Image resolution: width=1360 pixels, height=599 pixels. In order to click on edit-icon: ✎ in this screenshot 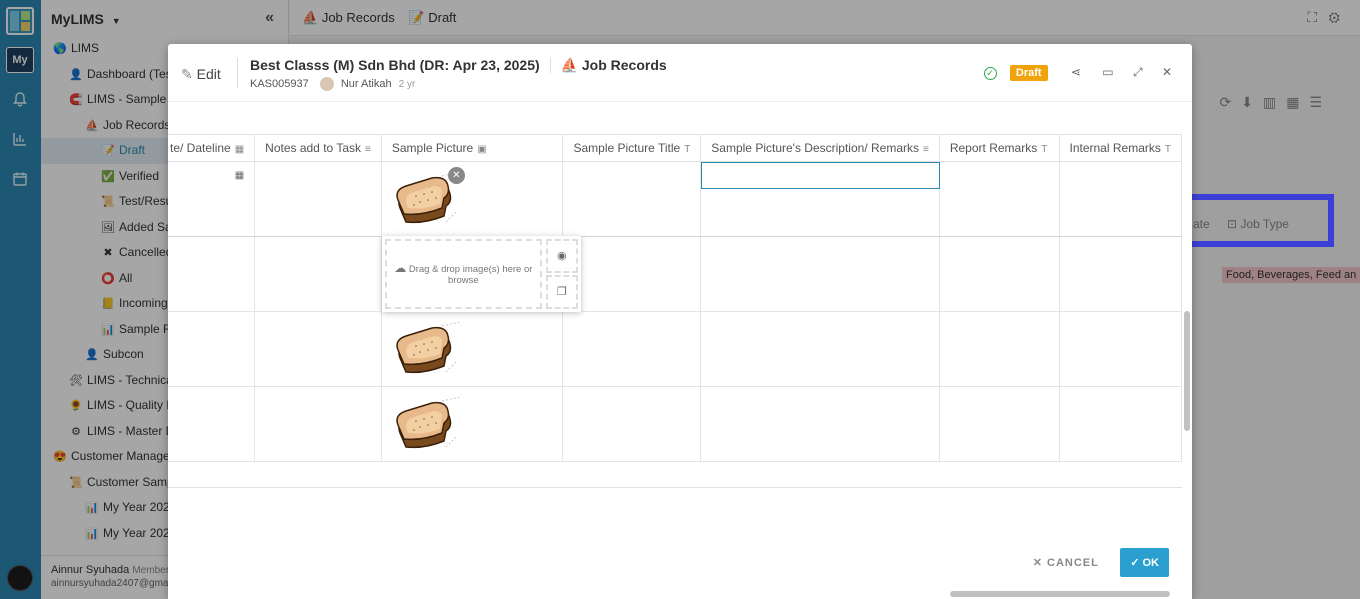, I will do `click(187, 74)`.